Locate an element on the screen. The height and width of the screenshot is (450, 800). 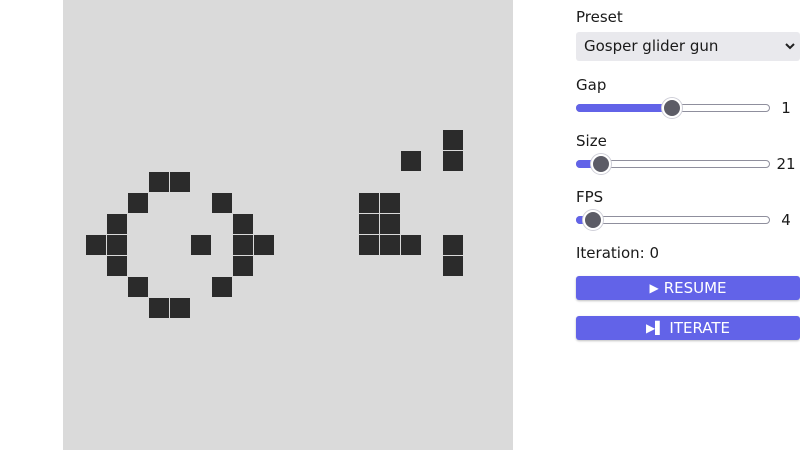
preset-select: Gosper glider gun is located at coordinates (688, 46).